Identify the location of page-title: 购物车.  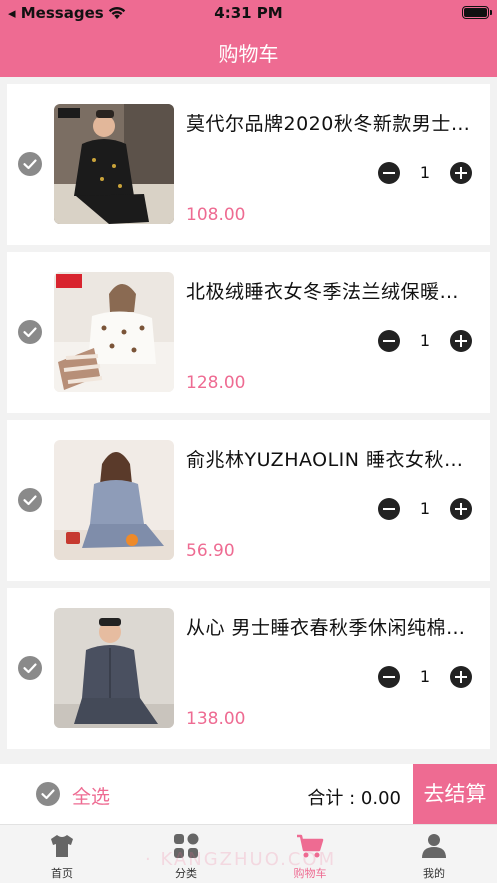
(248, 54).